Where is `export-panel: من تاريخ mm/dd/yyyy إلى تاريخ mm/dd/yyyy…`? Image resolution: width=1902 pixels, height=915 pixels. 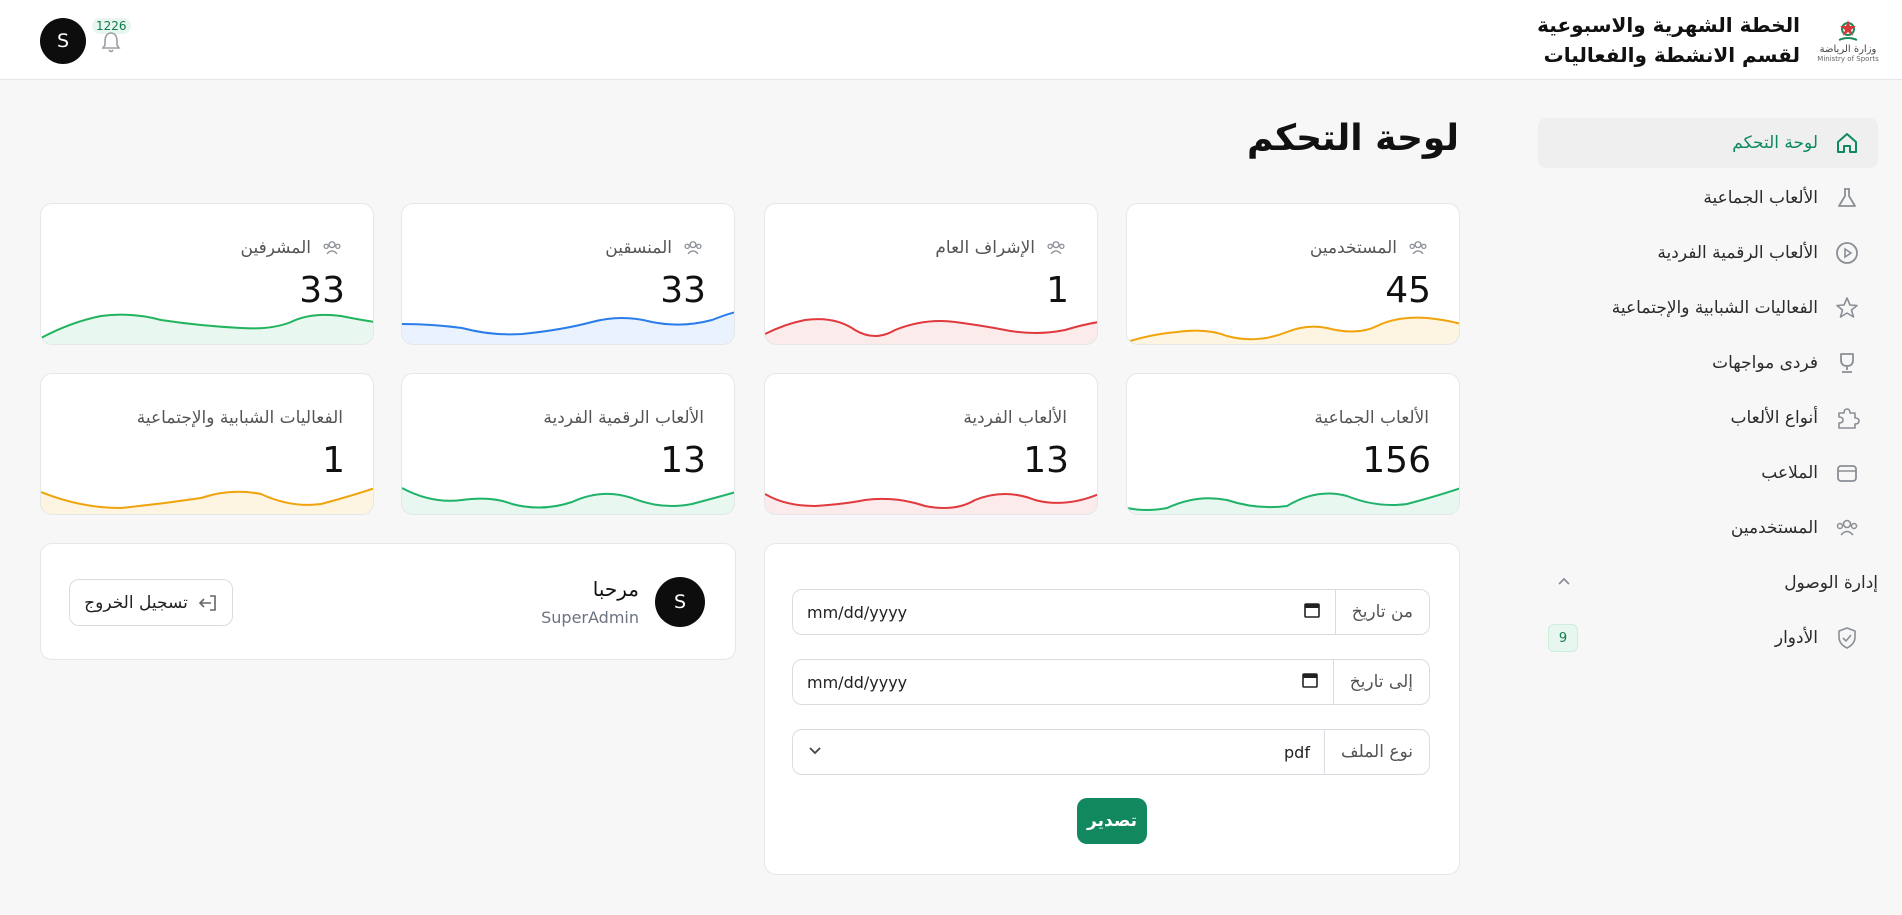
export-panel: من تاريخ mm/dd/yyyy إلى تاريخ mm/dd/yyyy… is located at coordinates (1112, 709).